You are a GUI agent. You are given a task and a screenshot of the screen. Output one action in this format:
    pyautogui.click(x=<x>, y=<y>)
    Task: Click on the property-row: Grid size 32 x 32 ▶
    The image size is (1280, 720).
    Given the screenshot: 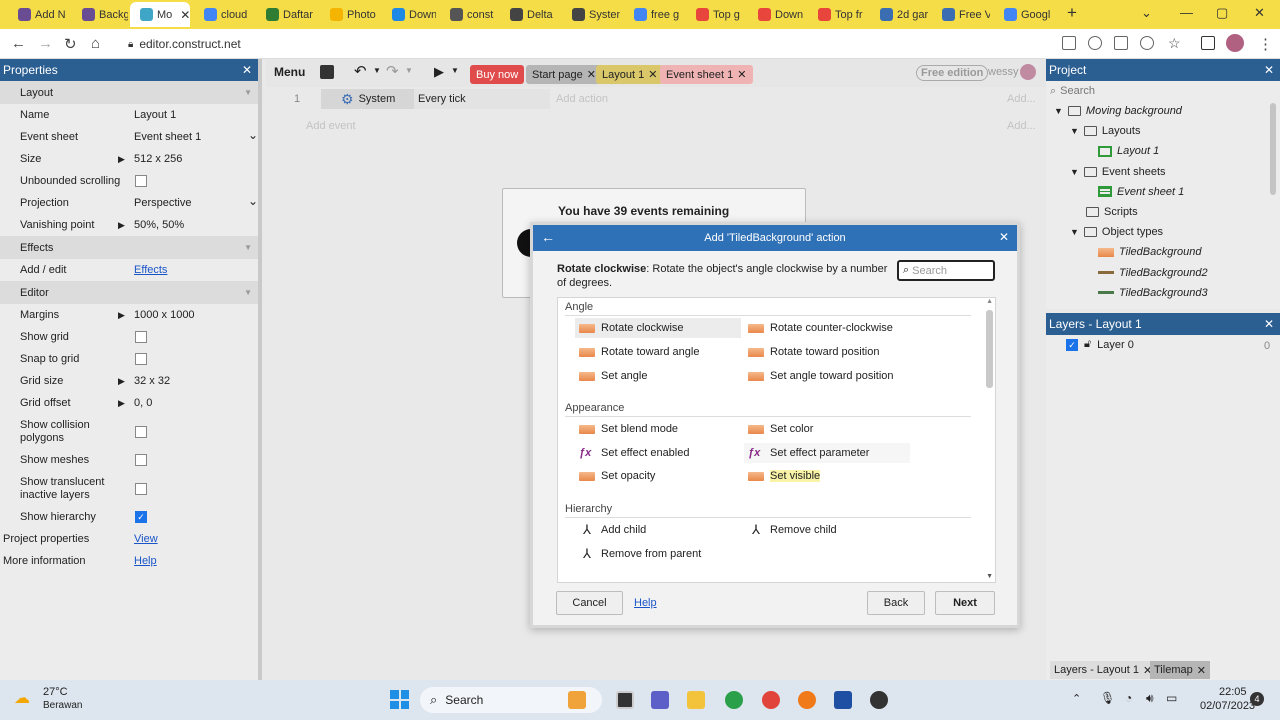 What is the action you would take?
    pyautogui.click(x=129, y=381)
    